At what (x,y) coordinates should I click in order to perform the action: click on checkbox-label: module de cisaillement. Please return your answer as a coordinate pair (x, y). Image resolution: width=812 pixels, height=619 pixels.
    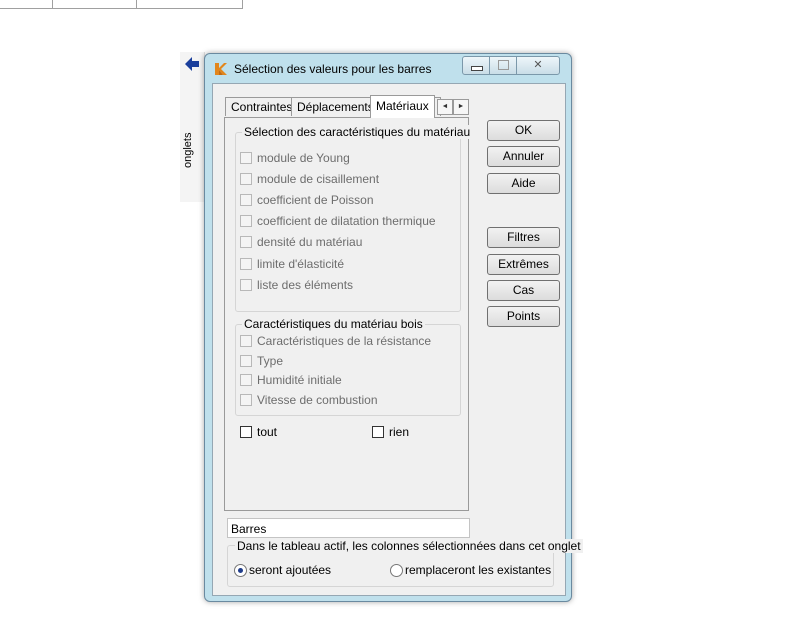
    Looking at the image, I should click on (318, 179).